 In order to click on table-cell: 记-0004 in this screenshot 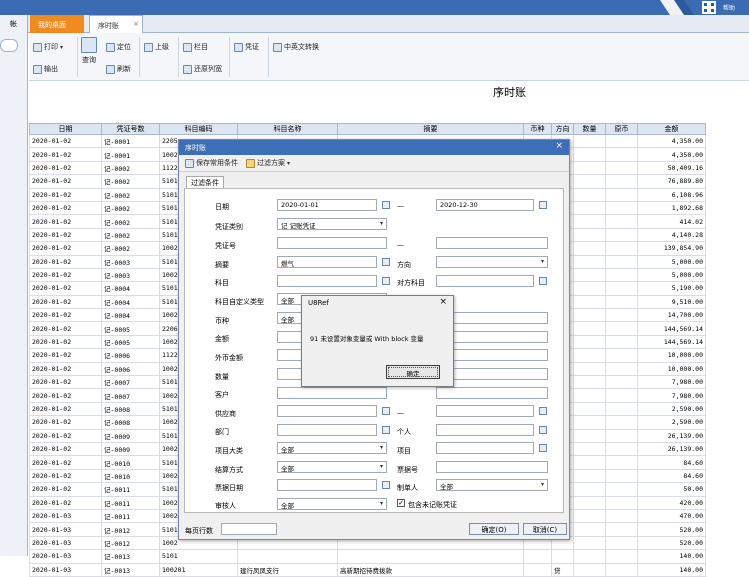, I will do `click(130, 315)`.